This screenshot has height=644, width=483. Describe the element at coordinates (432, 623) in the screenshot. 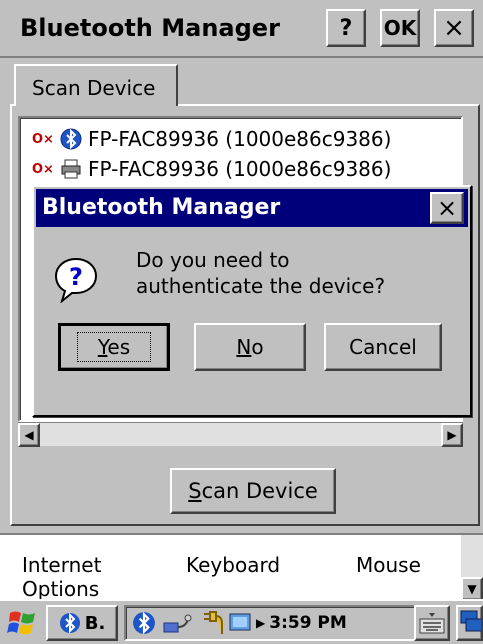

I see `keyboard-icon` at that location.